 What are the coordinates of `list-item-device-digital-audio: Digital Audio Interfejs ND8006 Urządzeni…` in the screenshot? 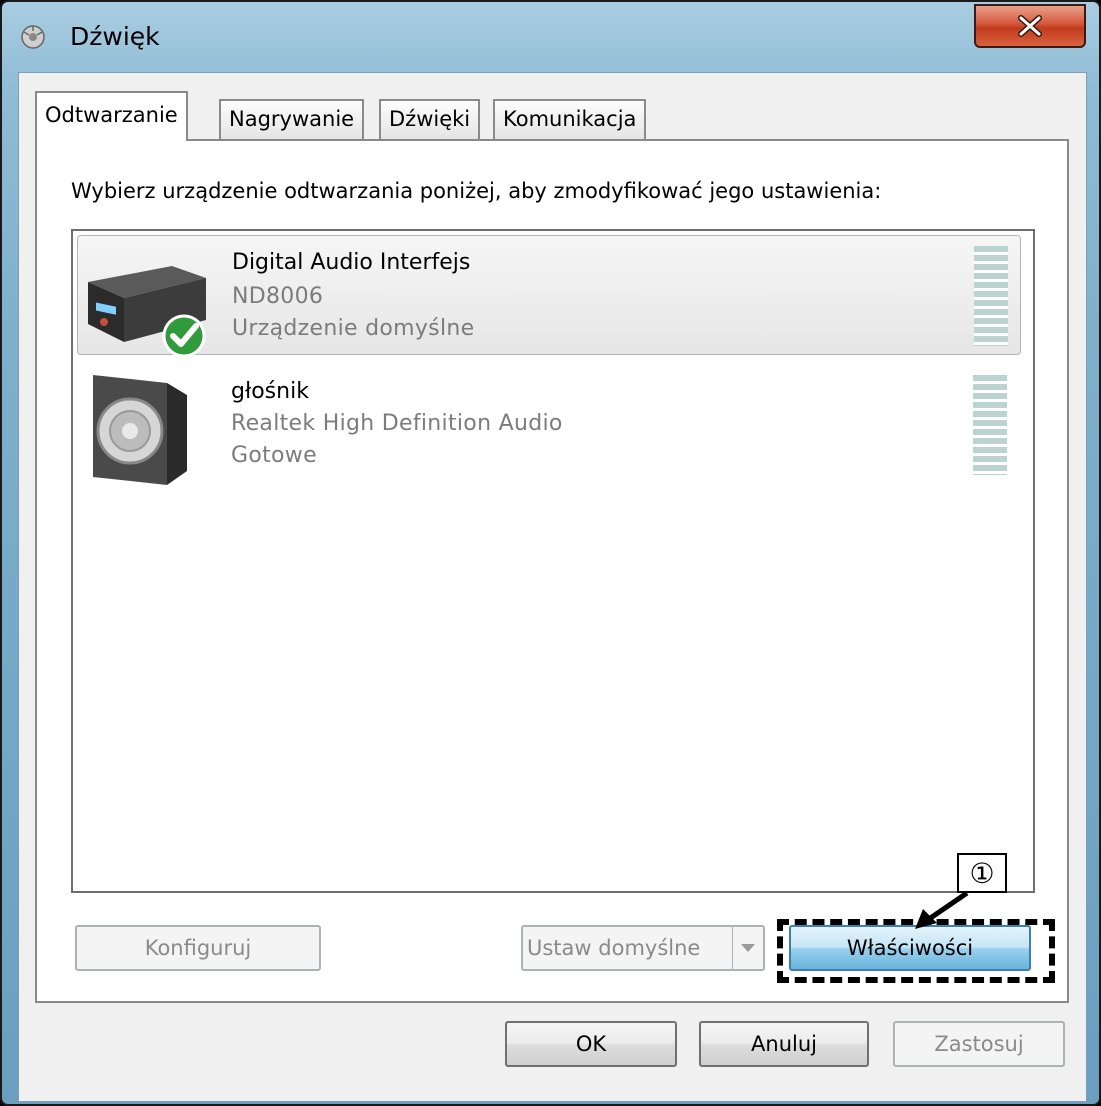 It's located at (549, 296).